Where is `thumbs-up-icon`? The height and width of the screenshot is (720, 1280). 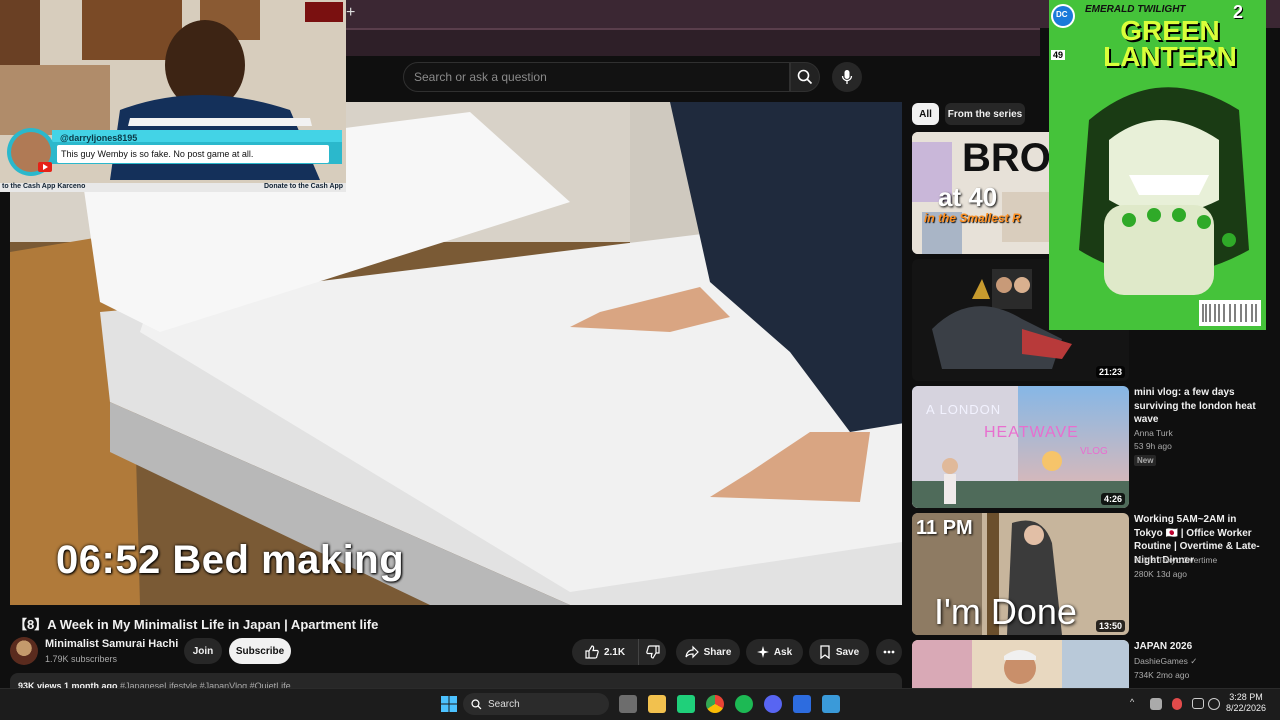
thumbs-up-icon is located at coordinates (592, 652).